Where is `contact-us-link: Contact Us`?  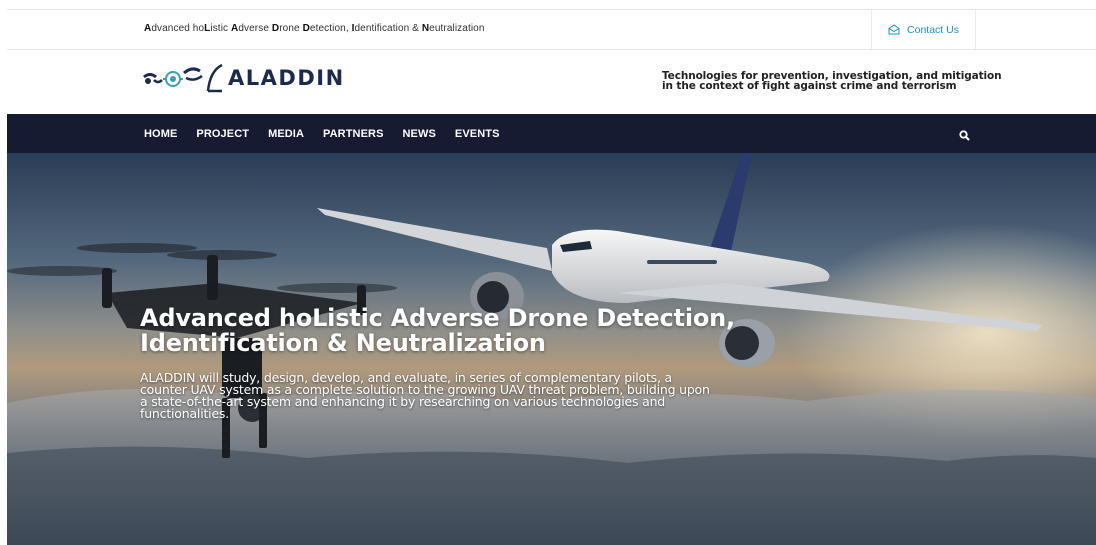
contact-us-link: Contact Us is located at coordinates (923, 29).